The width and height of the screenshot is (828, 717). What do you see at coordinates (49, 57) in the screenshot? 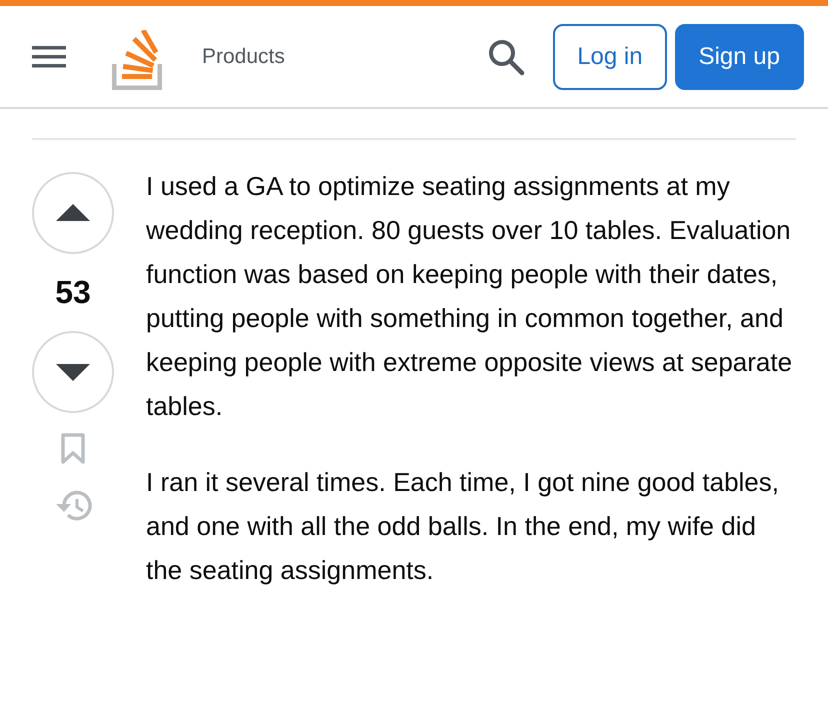
I see `menu-icon` at bounding box center [49, 57].